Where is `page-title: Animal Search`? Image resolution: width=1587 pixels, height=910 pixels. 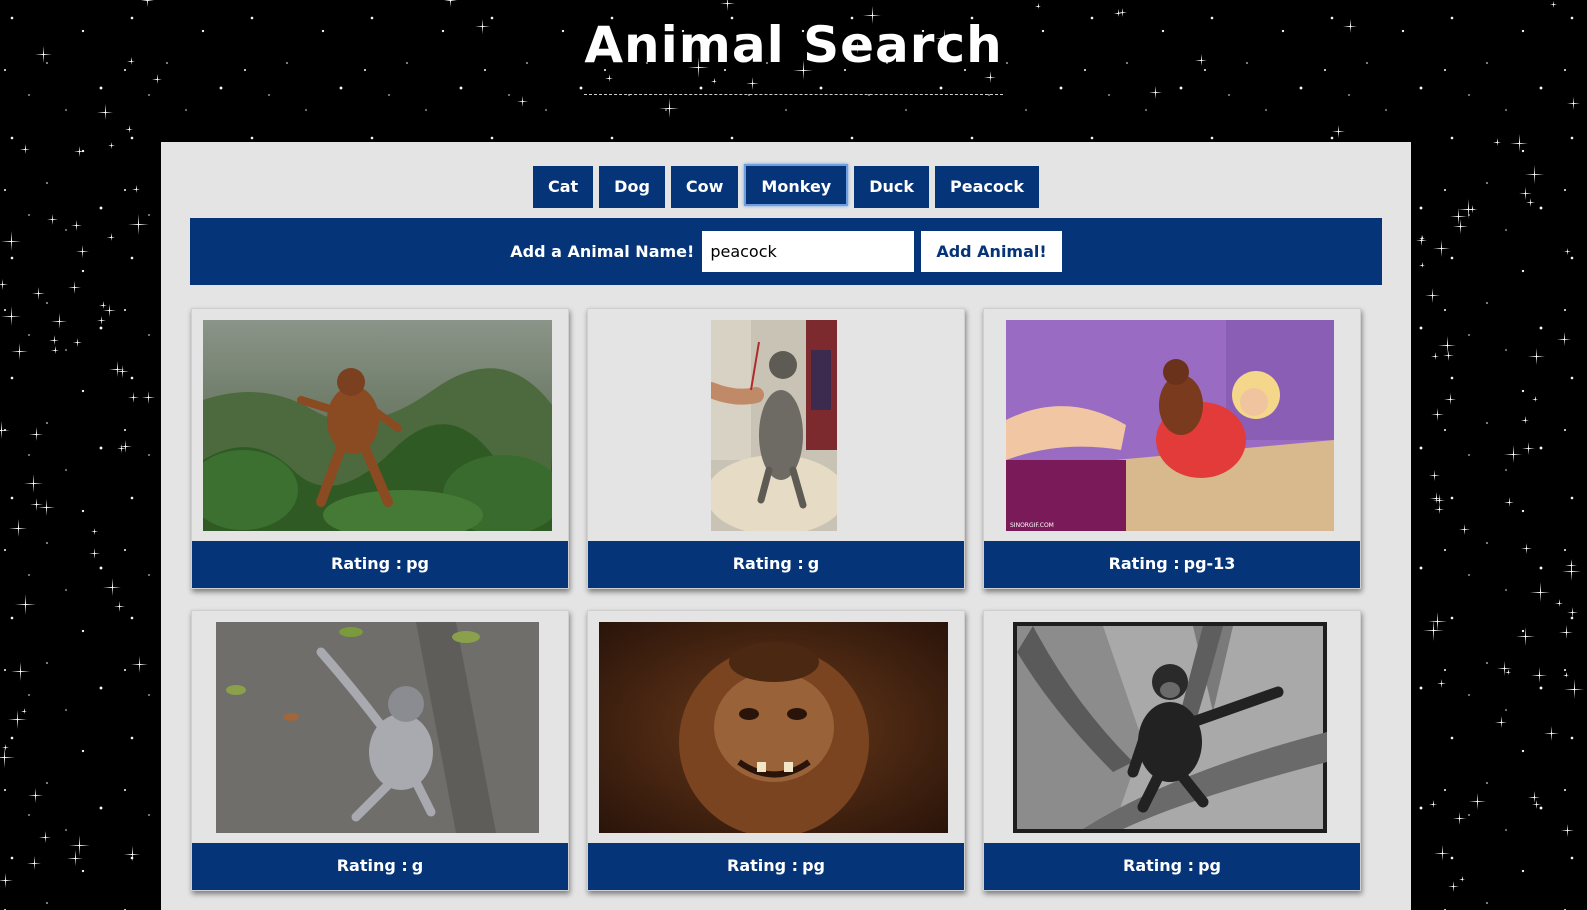 page-title: Animal Search is located at coordinates (793, 54).